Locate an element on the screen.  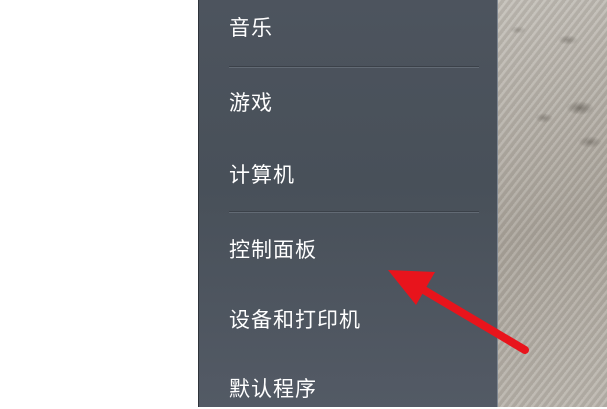
menu-item-games: 游戏 is located at coordinates (251, 103).